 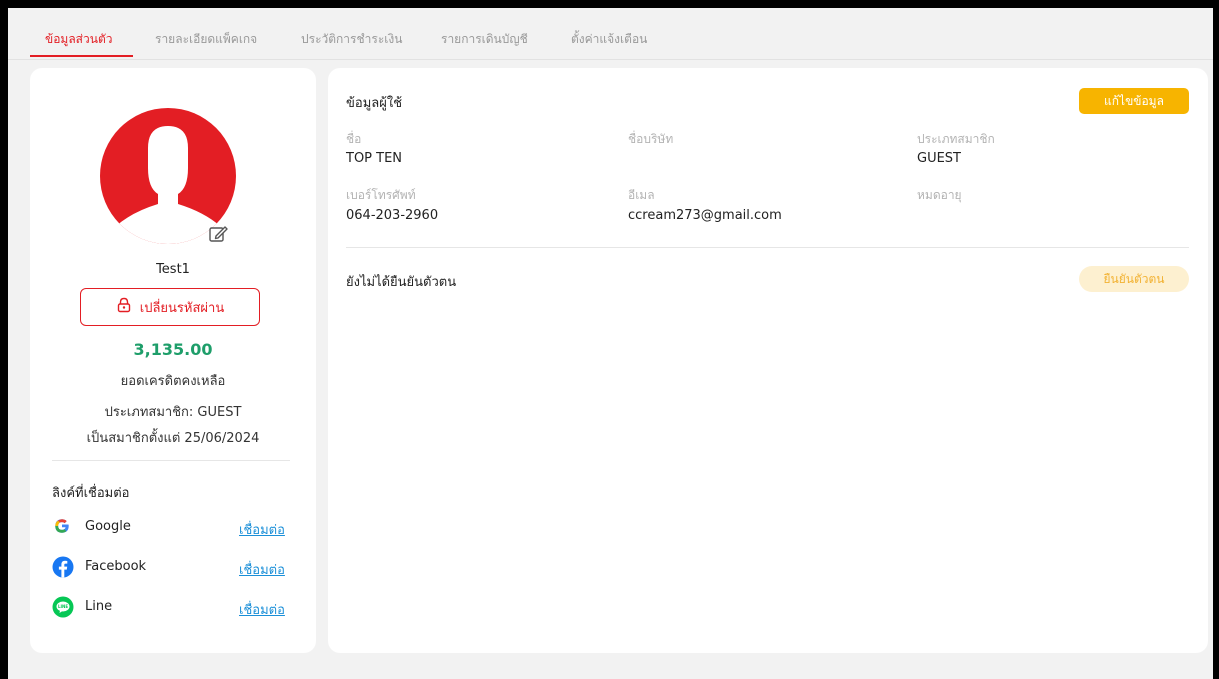 What do you see at coordinates (108, 526) in the screenshot?
I see `linked-item-name: Google` at bounding box center [108, 526].